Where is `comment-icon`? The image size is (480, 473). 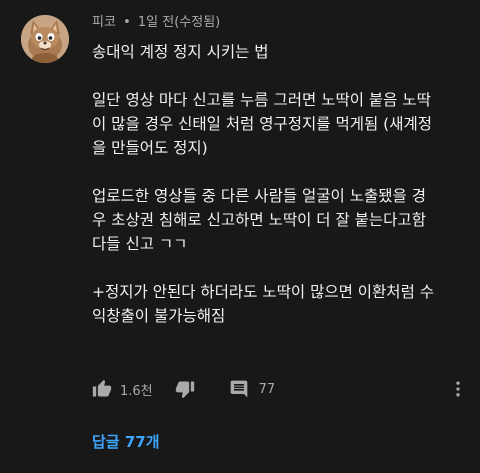
comment-icon is located at coordinates (238, 389).